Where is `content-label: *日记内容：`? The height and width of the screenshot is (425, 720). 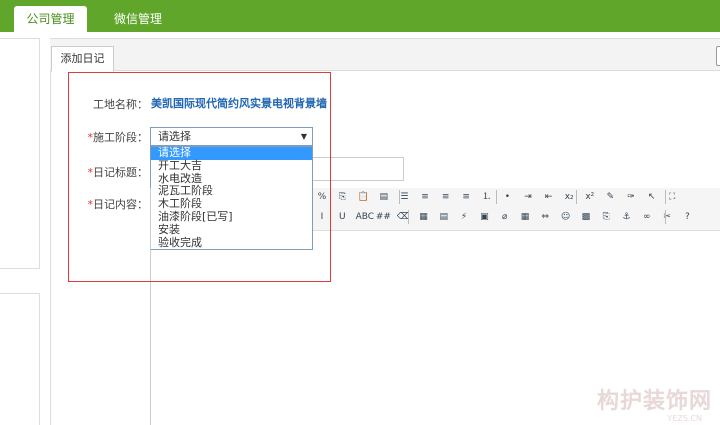
content-label: *日记内容： is located at coordinates (118, 204).